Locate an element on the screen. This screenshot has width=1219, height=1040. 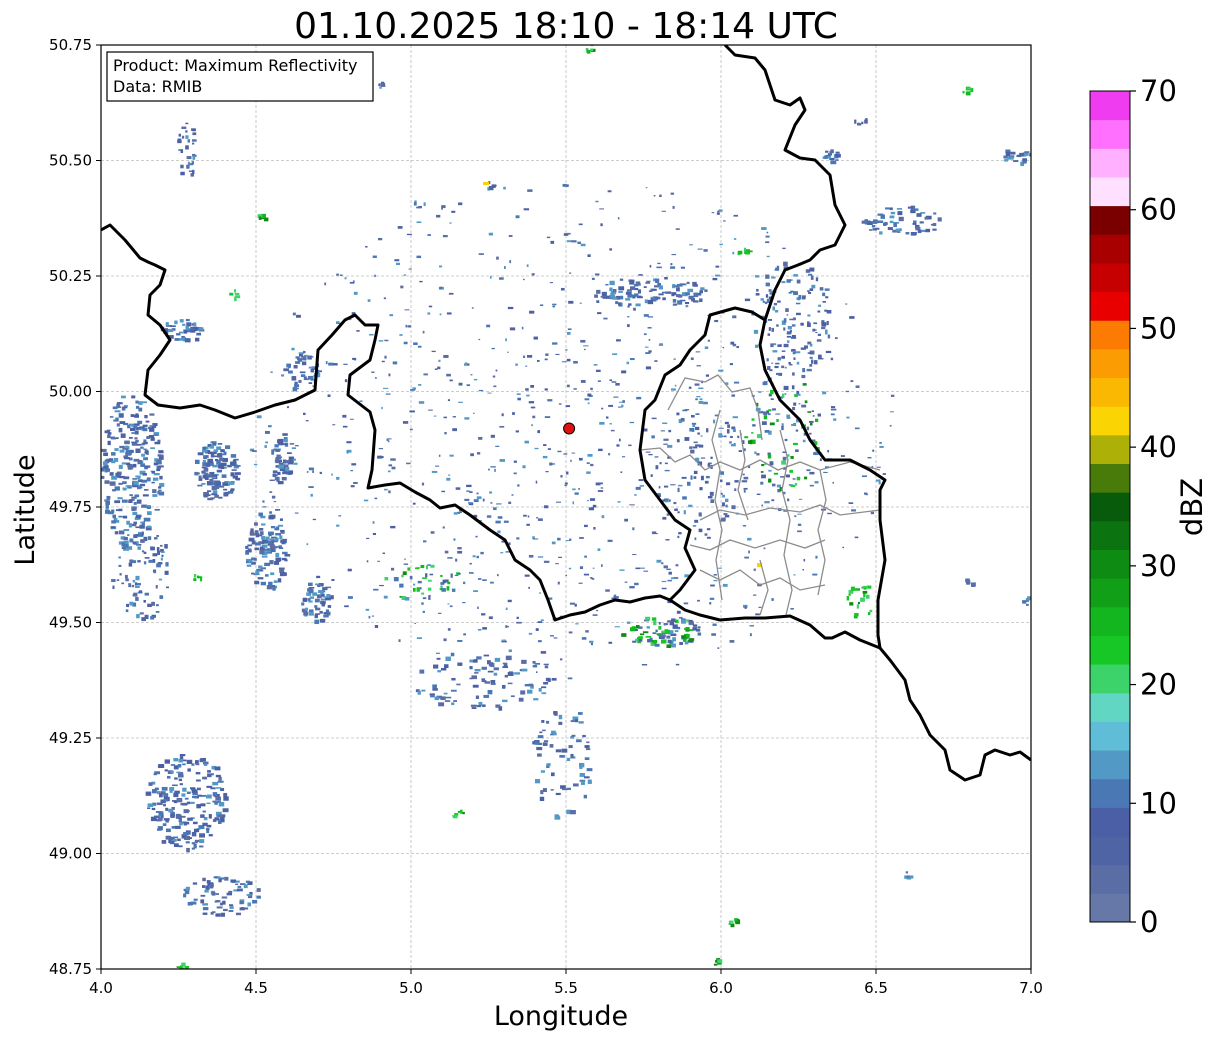
colorbar-tick-label: 40 is located at coordinates (1158, 447).